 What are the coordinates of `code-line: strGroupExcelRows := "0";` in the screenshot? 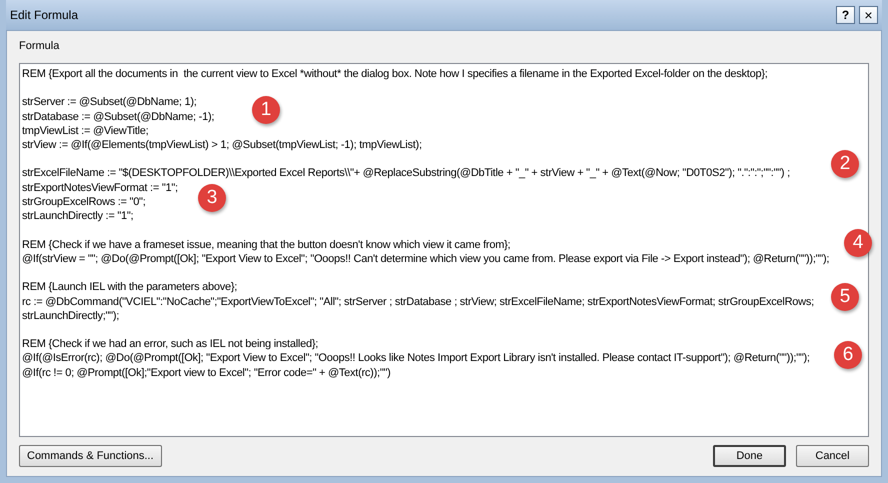 It's located at (84, 202).